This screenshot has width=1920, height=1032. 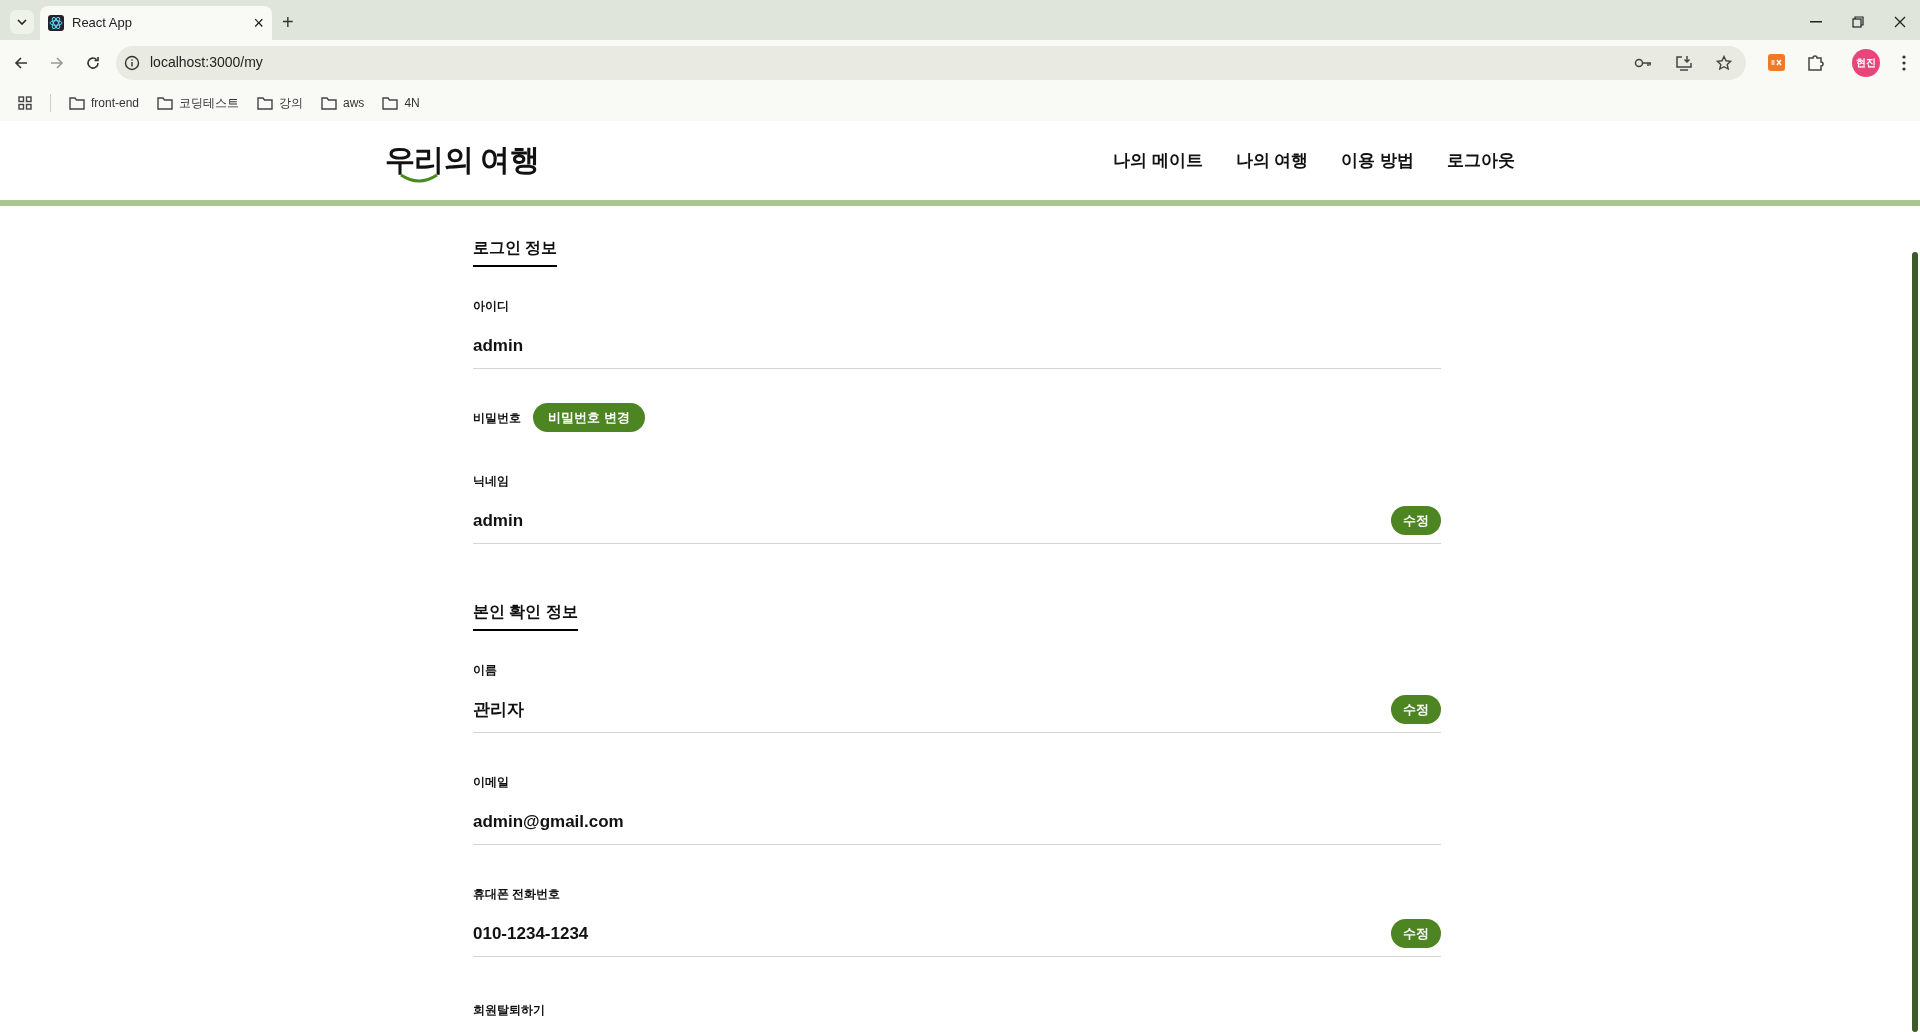 I want to click on field-value: 관리자, so click(x=498, y=709).